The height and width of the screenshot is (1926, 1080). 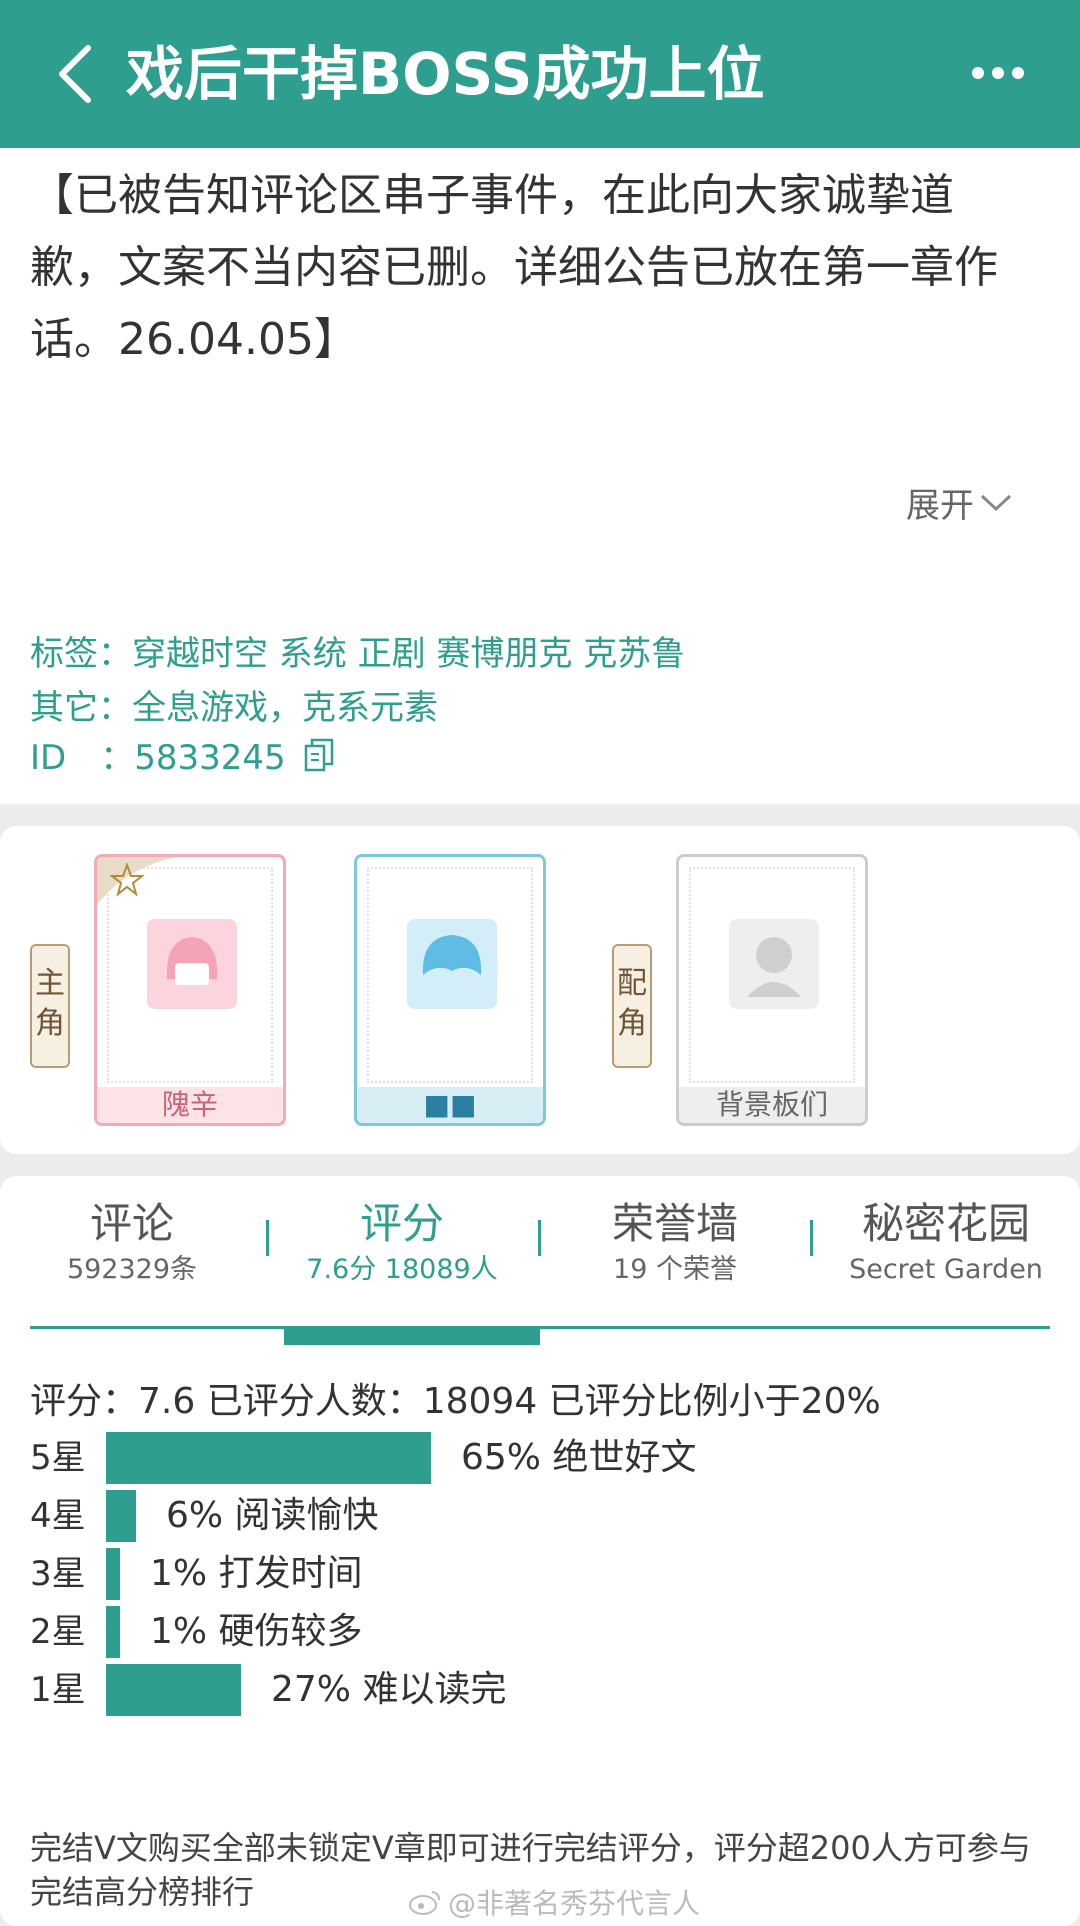 I want to click on character-card: 背景板们, so click(x=772, y=990).